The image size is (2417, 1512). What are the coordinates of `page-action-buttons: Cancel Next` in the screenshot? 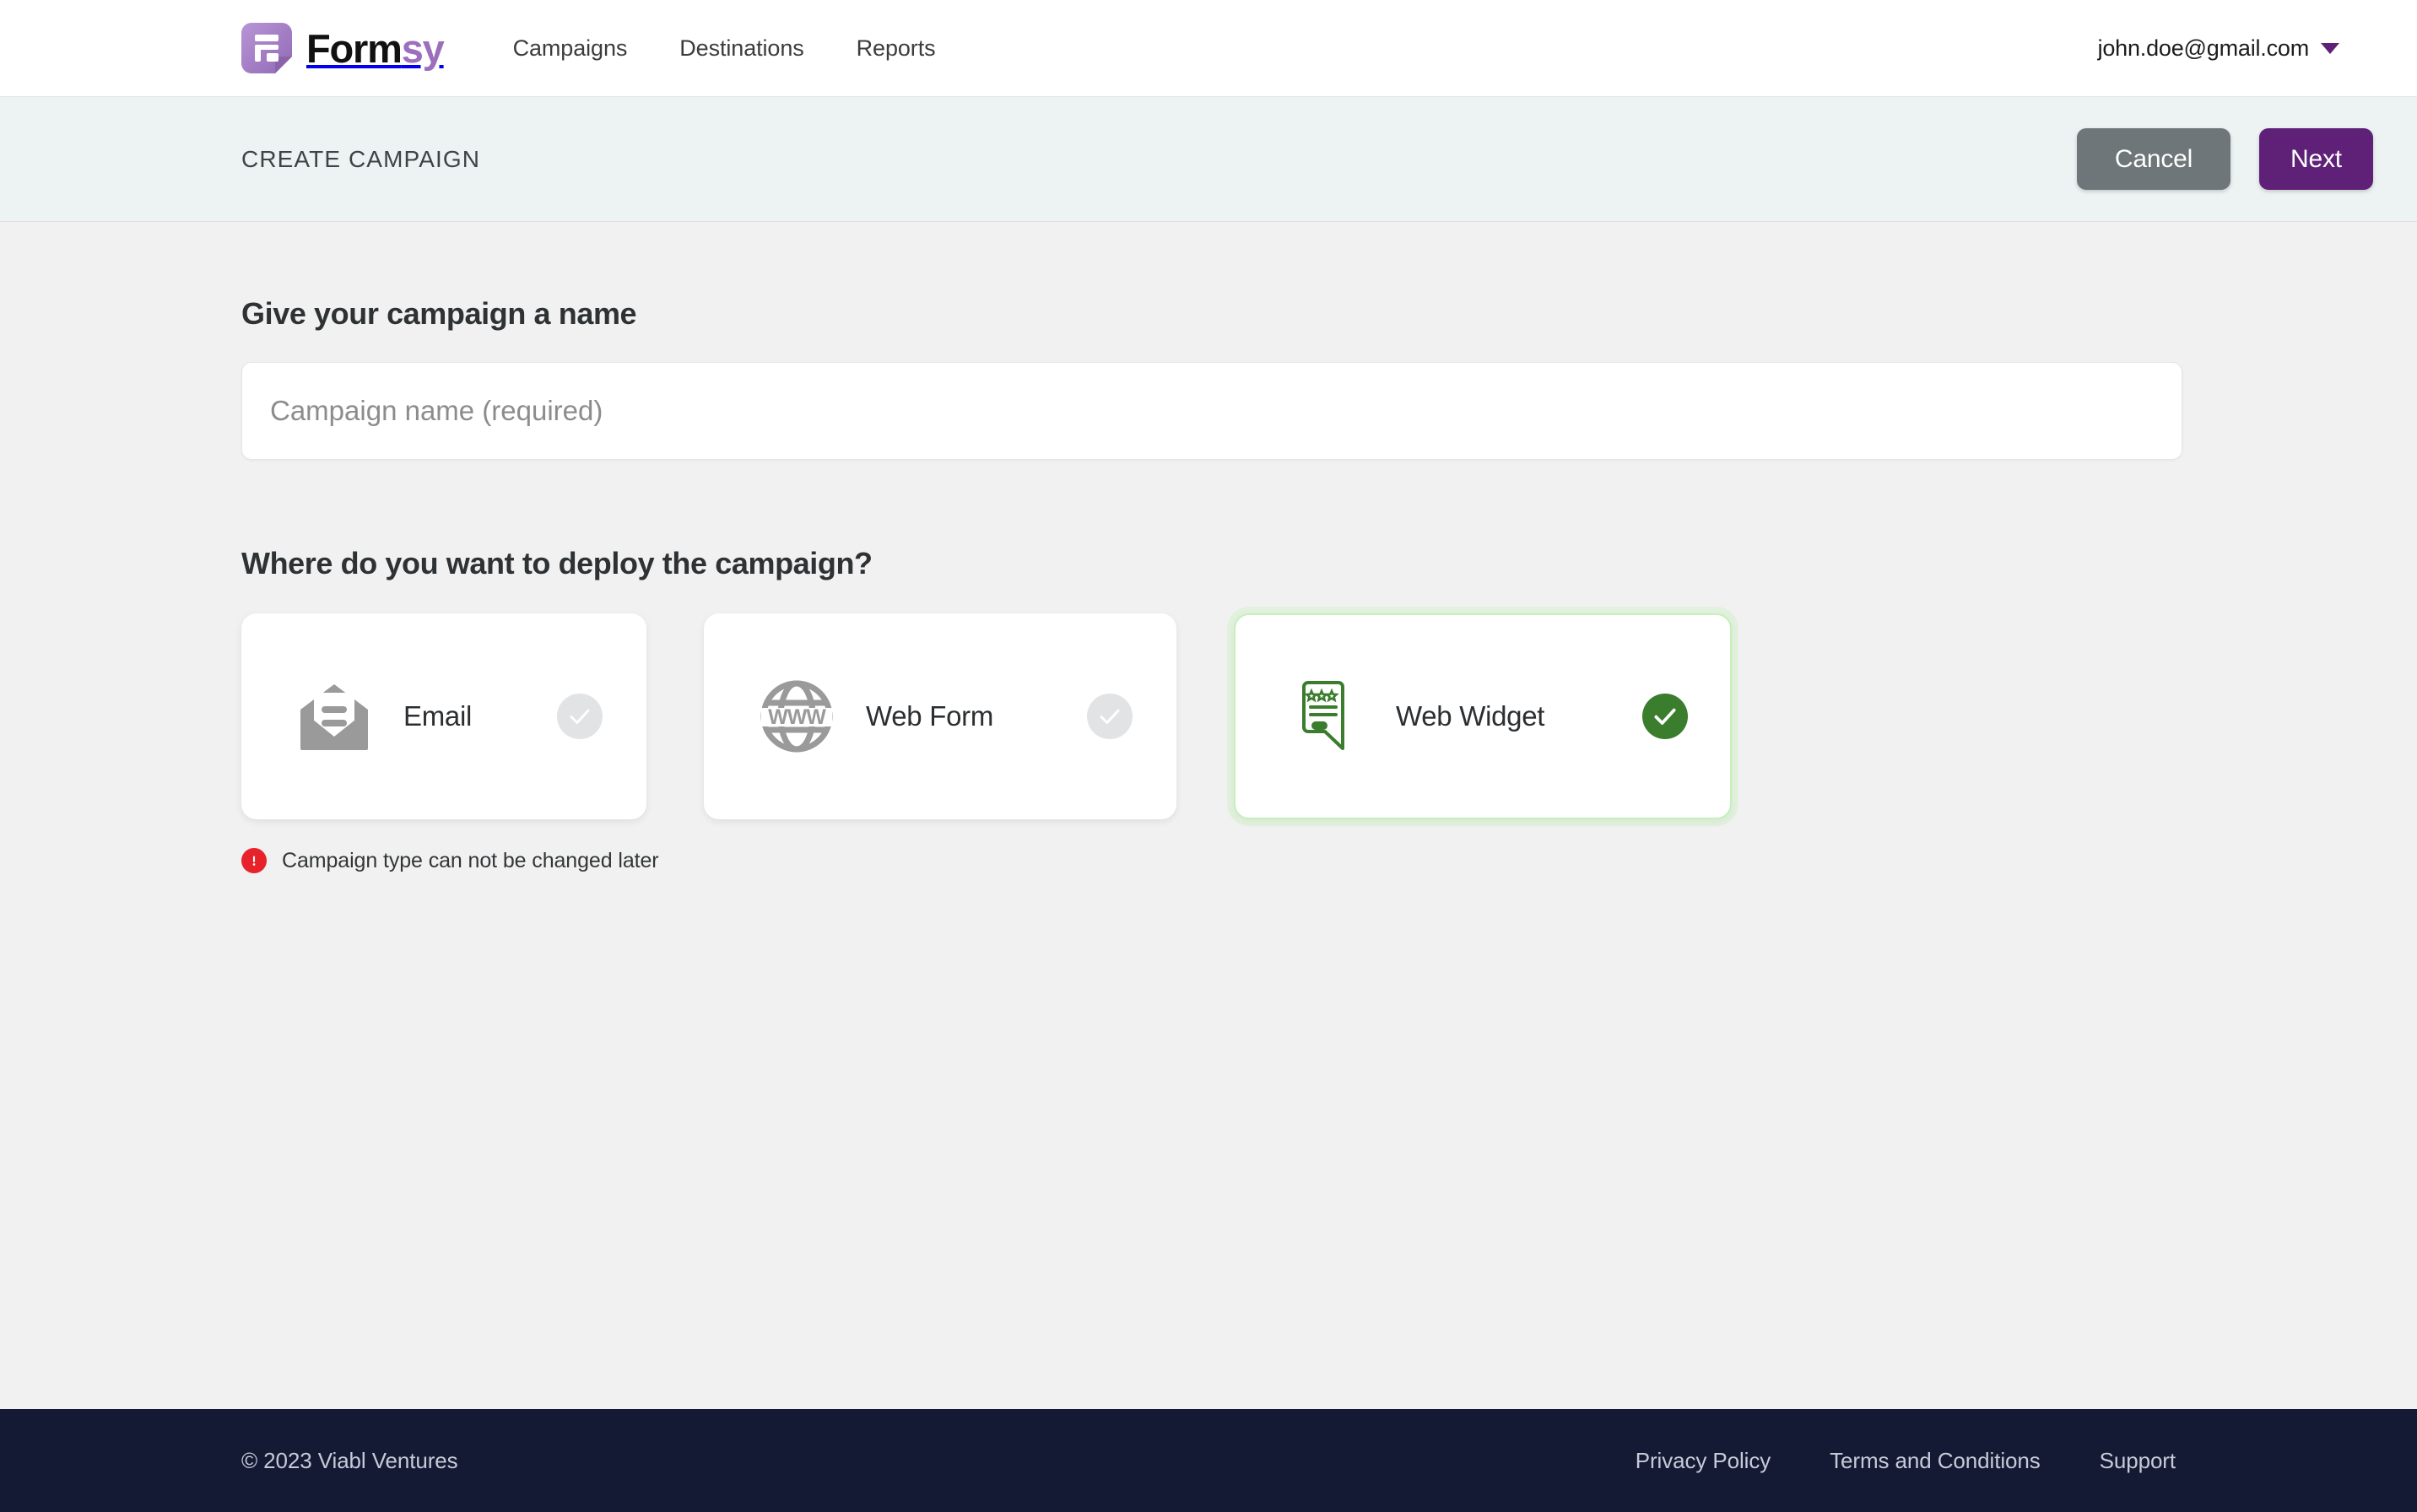 It's located at (2225, 159).